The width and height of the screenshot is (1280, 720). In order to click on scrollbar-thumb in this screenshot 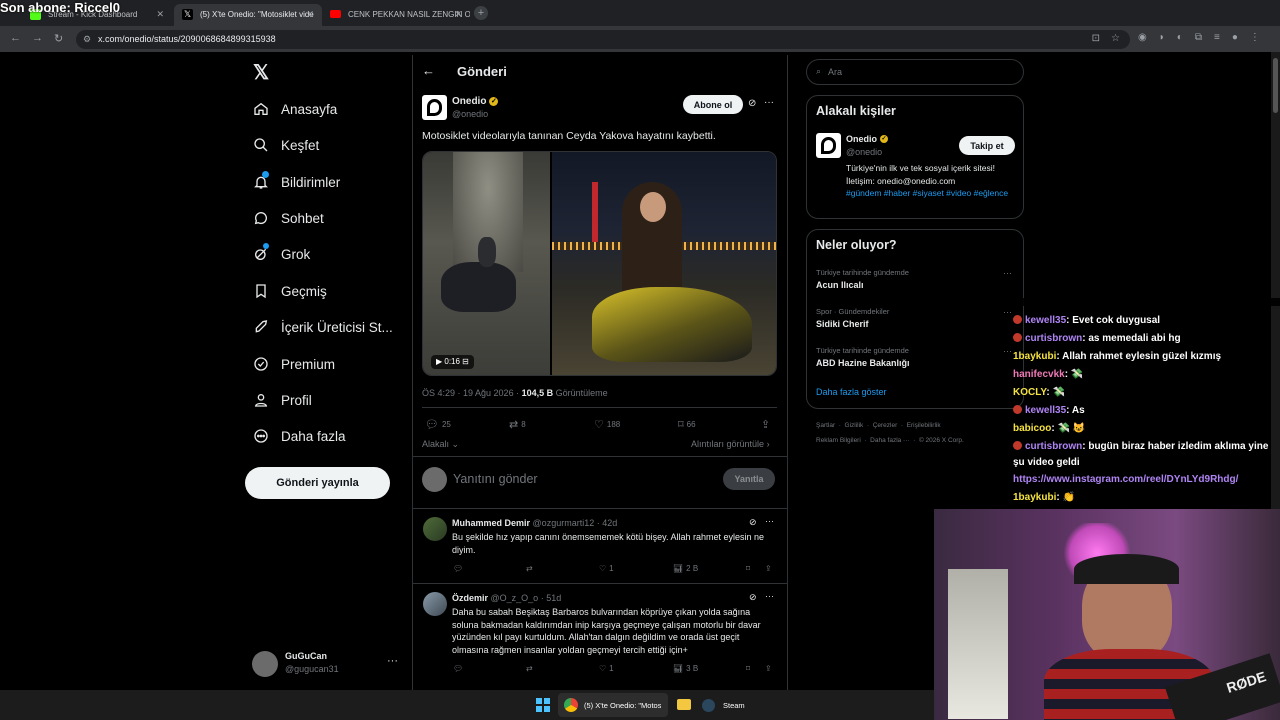, I will do `click(1275, 85)`.